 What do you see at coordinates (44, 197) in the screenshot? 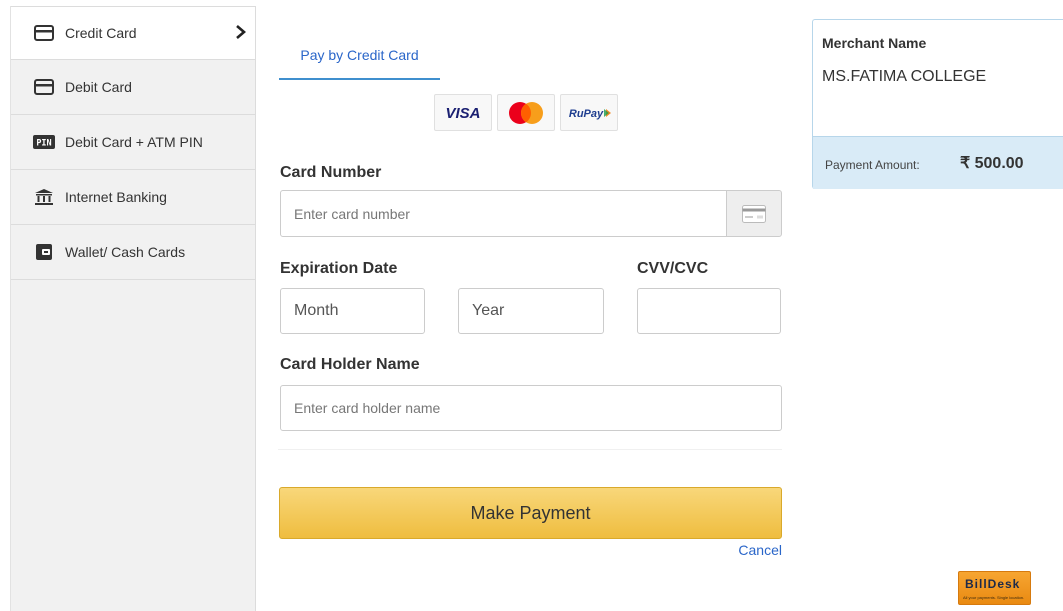
I see `bank-icon` at bounding box center [44, 197].